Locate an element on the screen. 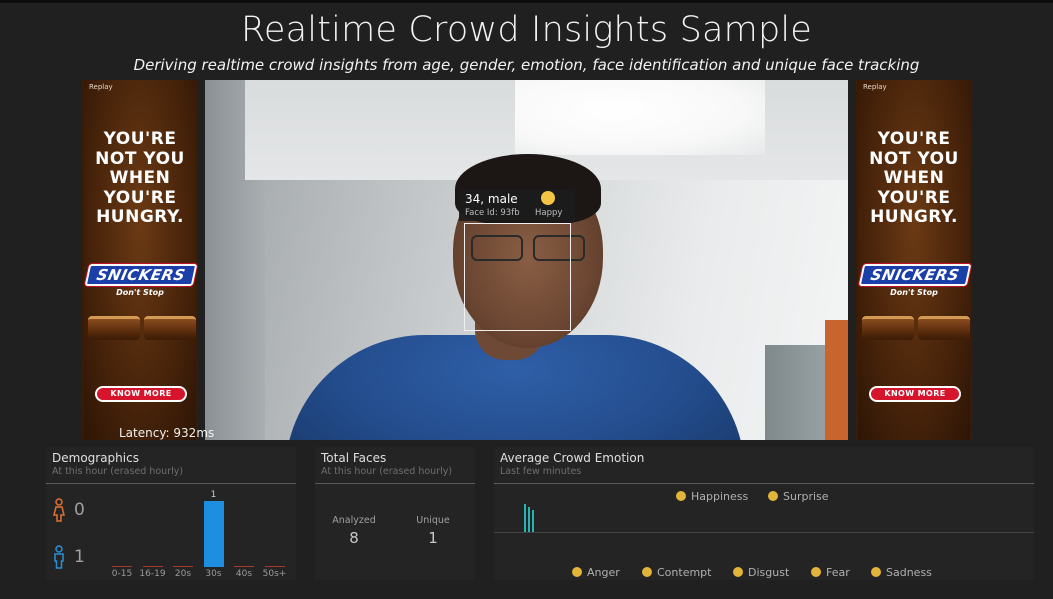  sadness-icon is located at coordinates (876, 572).